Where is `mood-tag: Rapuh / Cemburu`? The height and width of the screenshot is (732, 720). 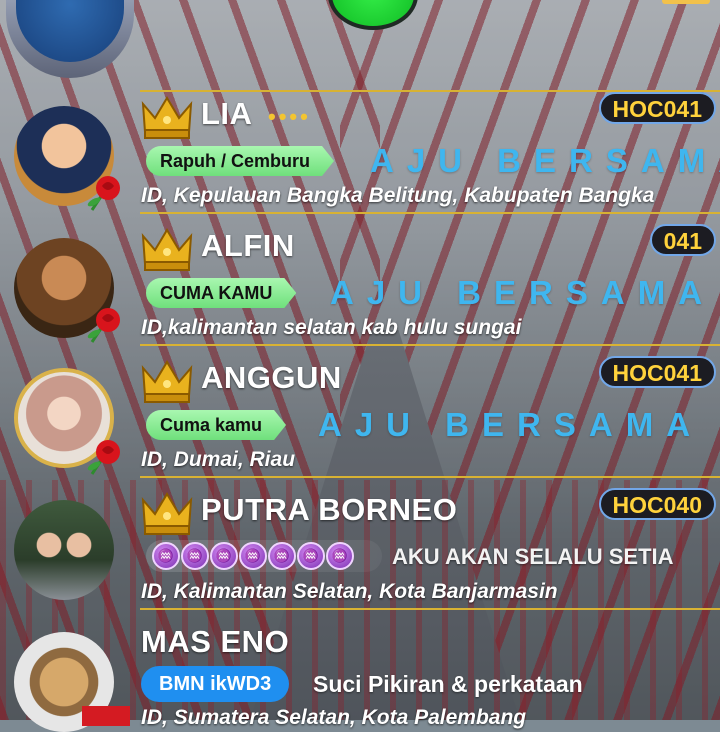
mood-tag: Rapuh / Cemburu is located at coordinates (240, 161).